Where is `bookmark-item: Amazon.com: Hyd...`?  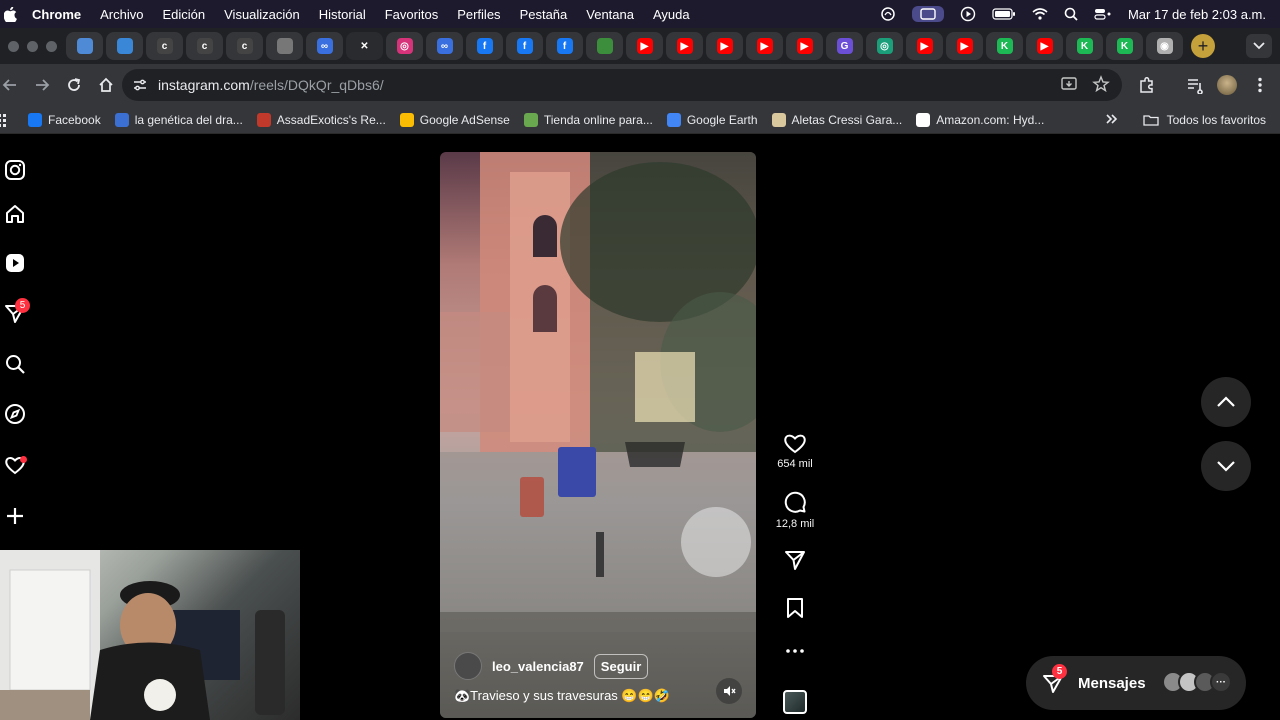 bookmark-item: Amazon.com: Hyd... is located at coordinates (980, 119).